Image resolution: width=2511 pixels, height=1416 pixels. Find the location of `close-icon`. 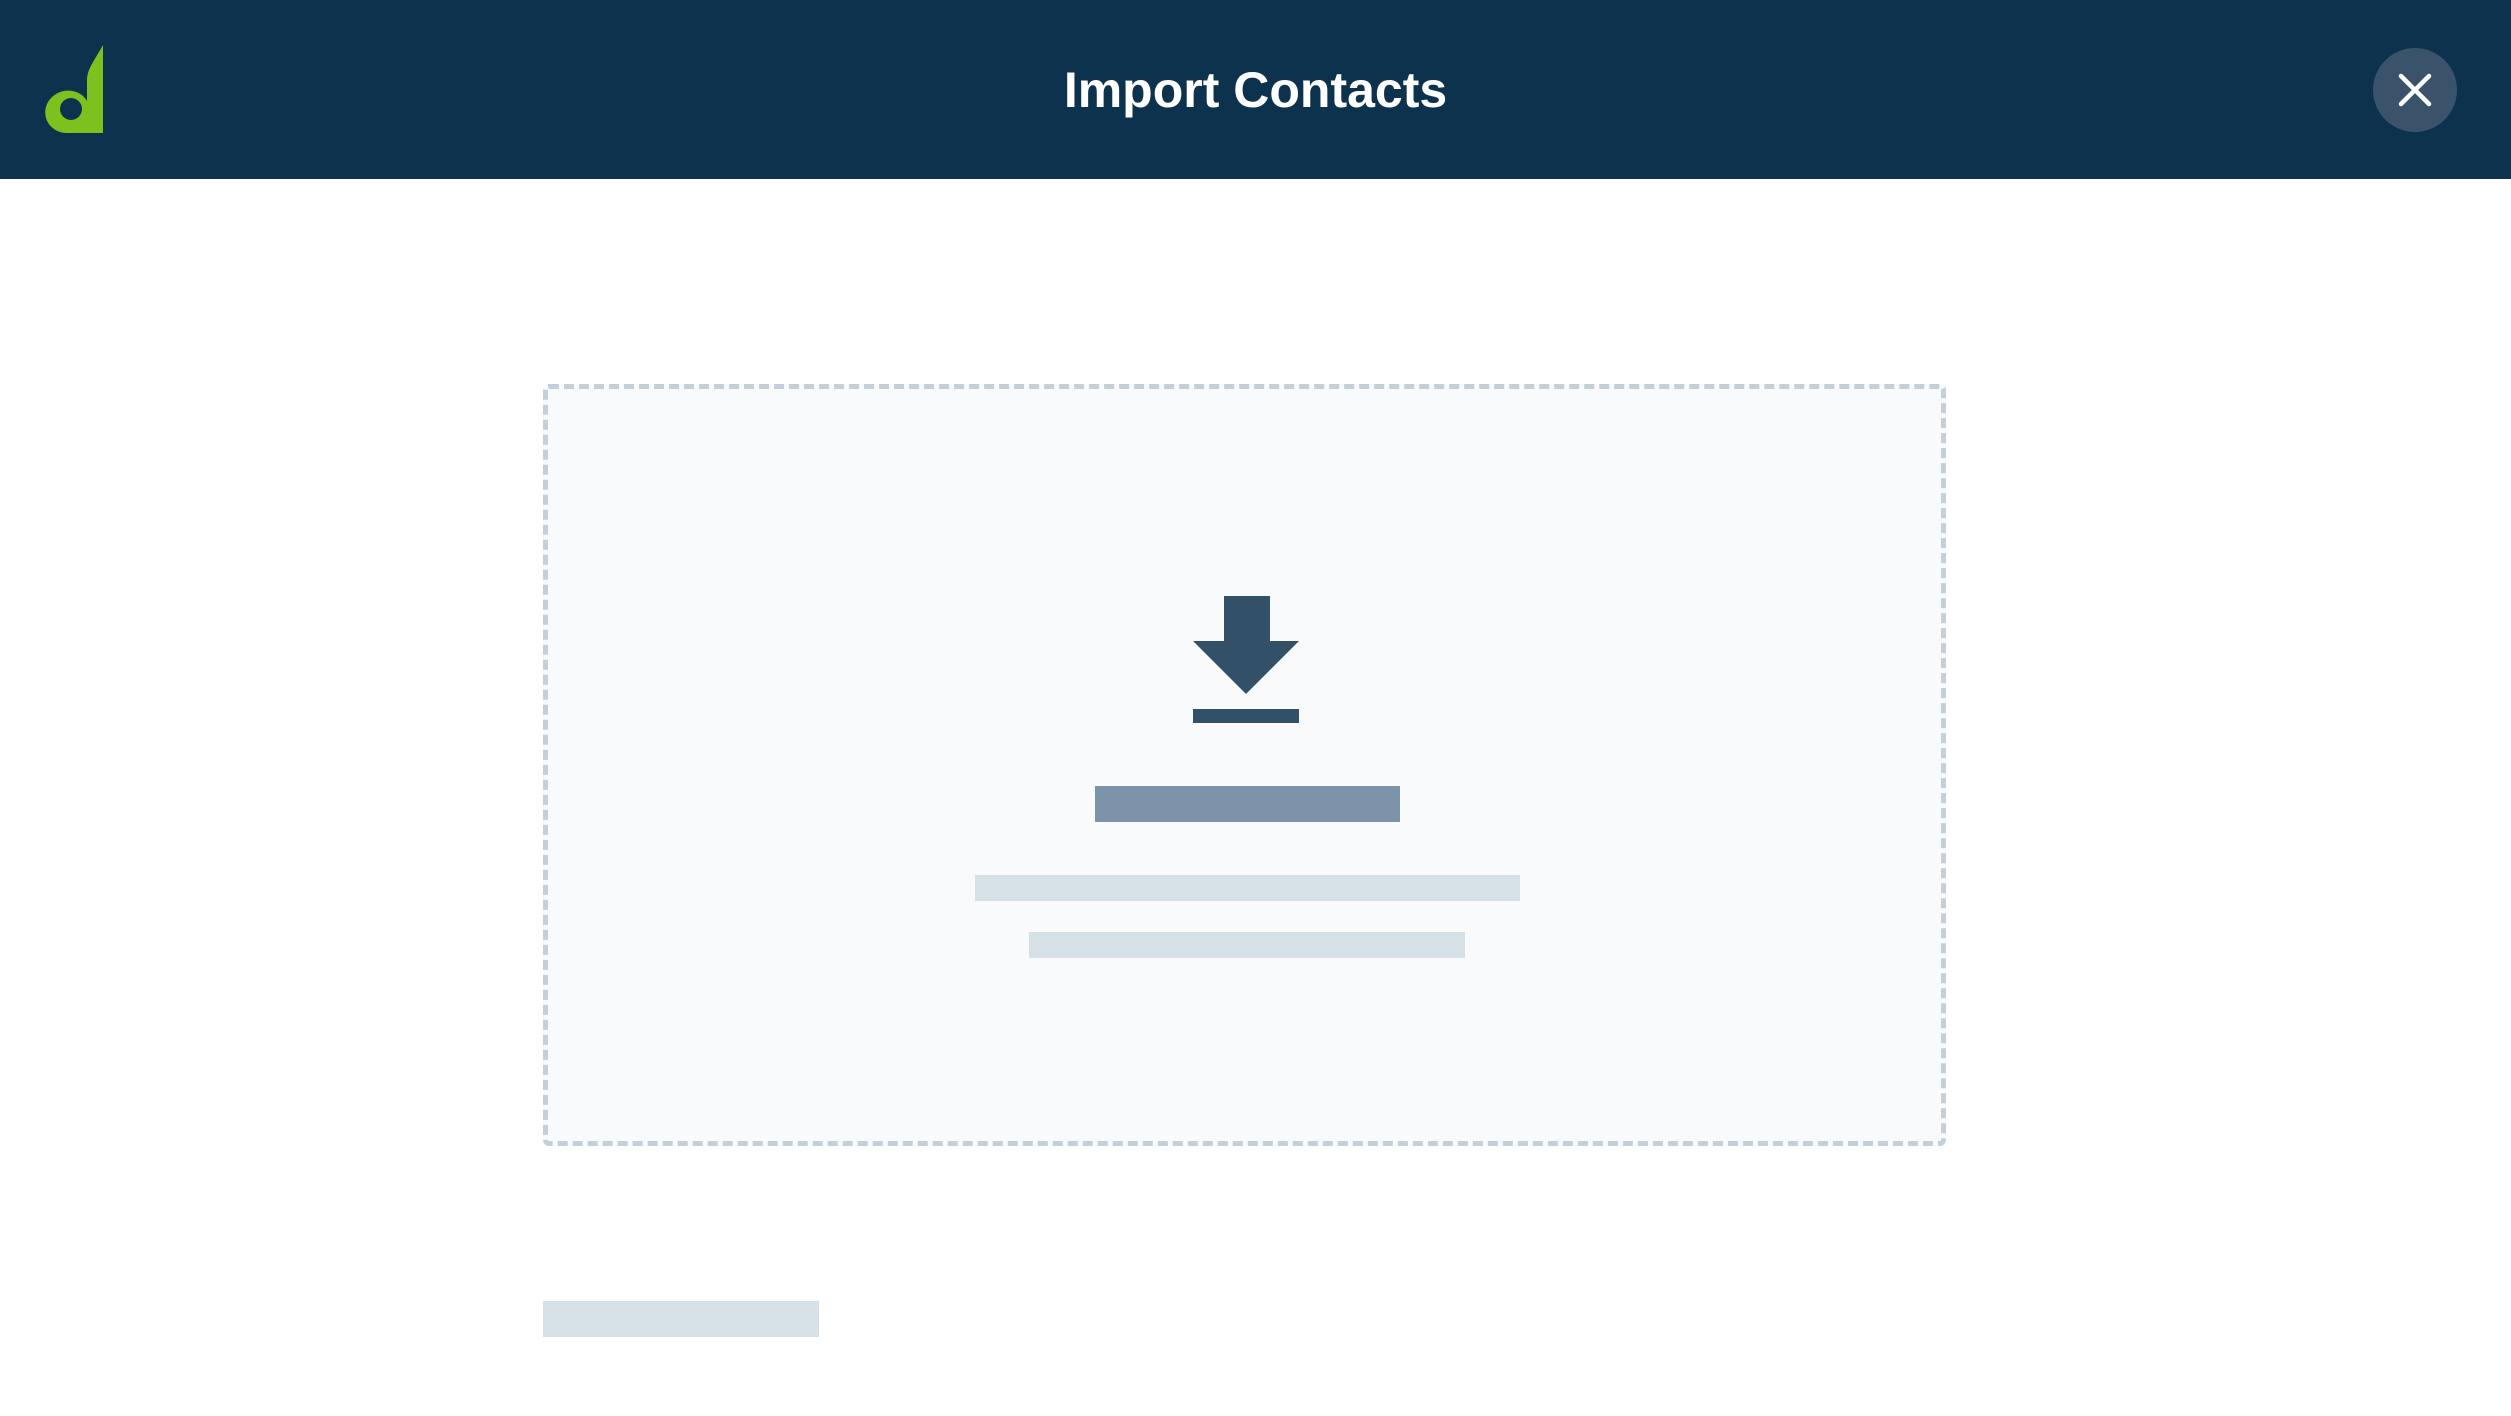

close-icon is located at coordinates (2415, 90).